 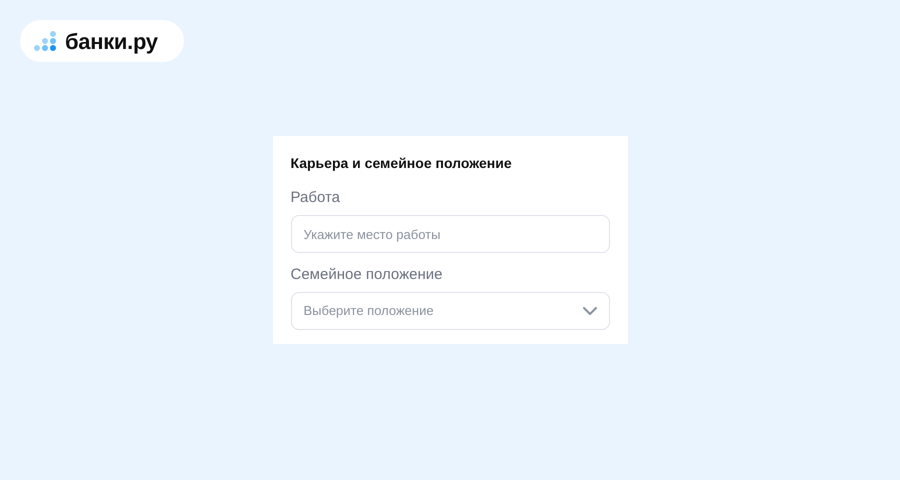 I want to click on chevron-down-icon, so click(x=589, y=311).